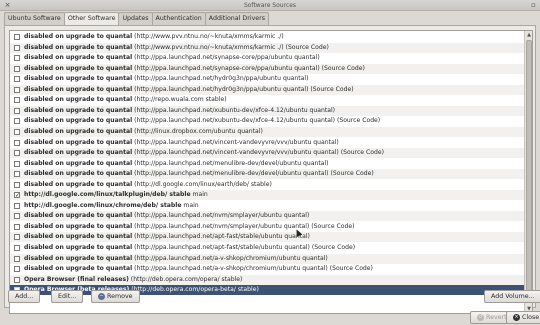 Image resolution: width=540 pixels, height=325 pixels. I want to click on tab-other-software: Other Software, so click(91, 19).